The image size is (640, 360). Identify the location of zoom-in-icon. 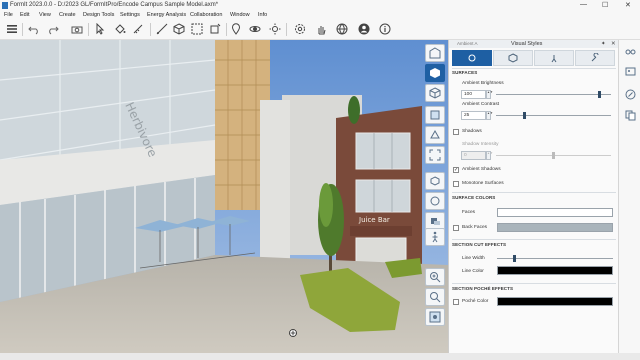
(435, 277).